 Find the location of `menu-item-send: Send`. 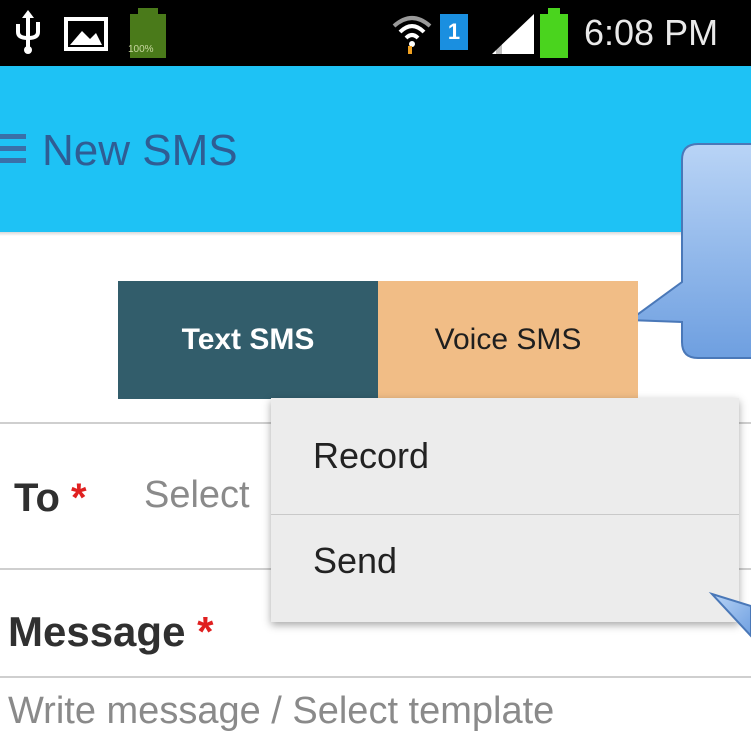

menu-item-send: Send is located at coordinates (505, 568).